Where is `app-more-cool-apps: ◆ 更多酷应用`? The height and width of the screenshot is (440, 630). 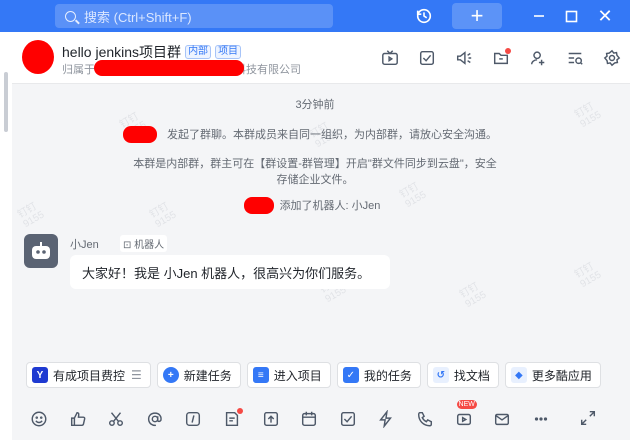 app-more-cool-apps: ◆ 更多酷应用 is located at coordinates (552, 375).